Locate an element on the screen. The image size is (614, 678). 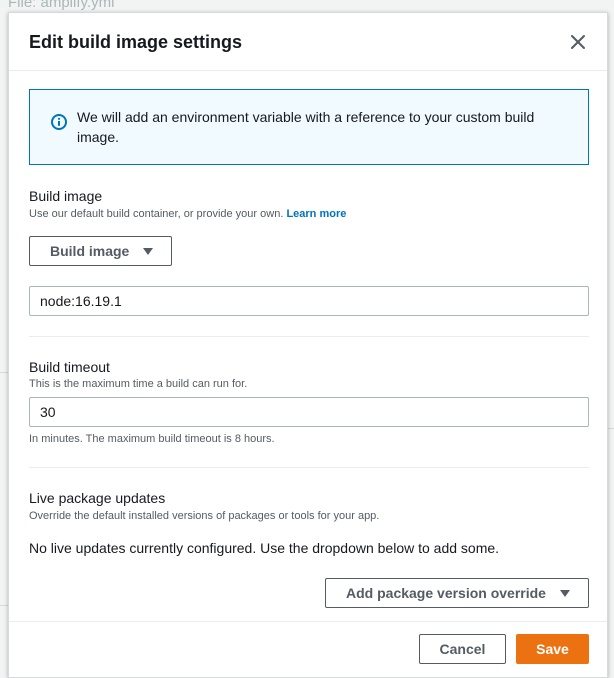
cancel-button: Cancel is located at coordinates (462, 649).